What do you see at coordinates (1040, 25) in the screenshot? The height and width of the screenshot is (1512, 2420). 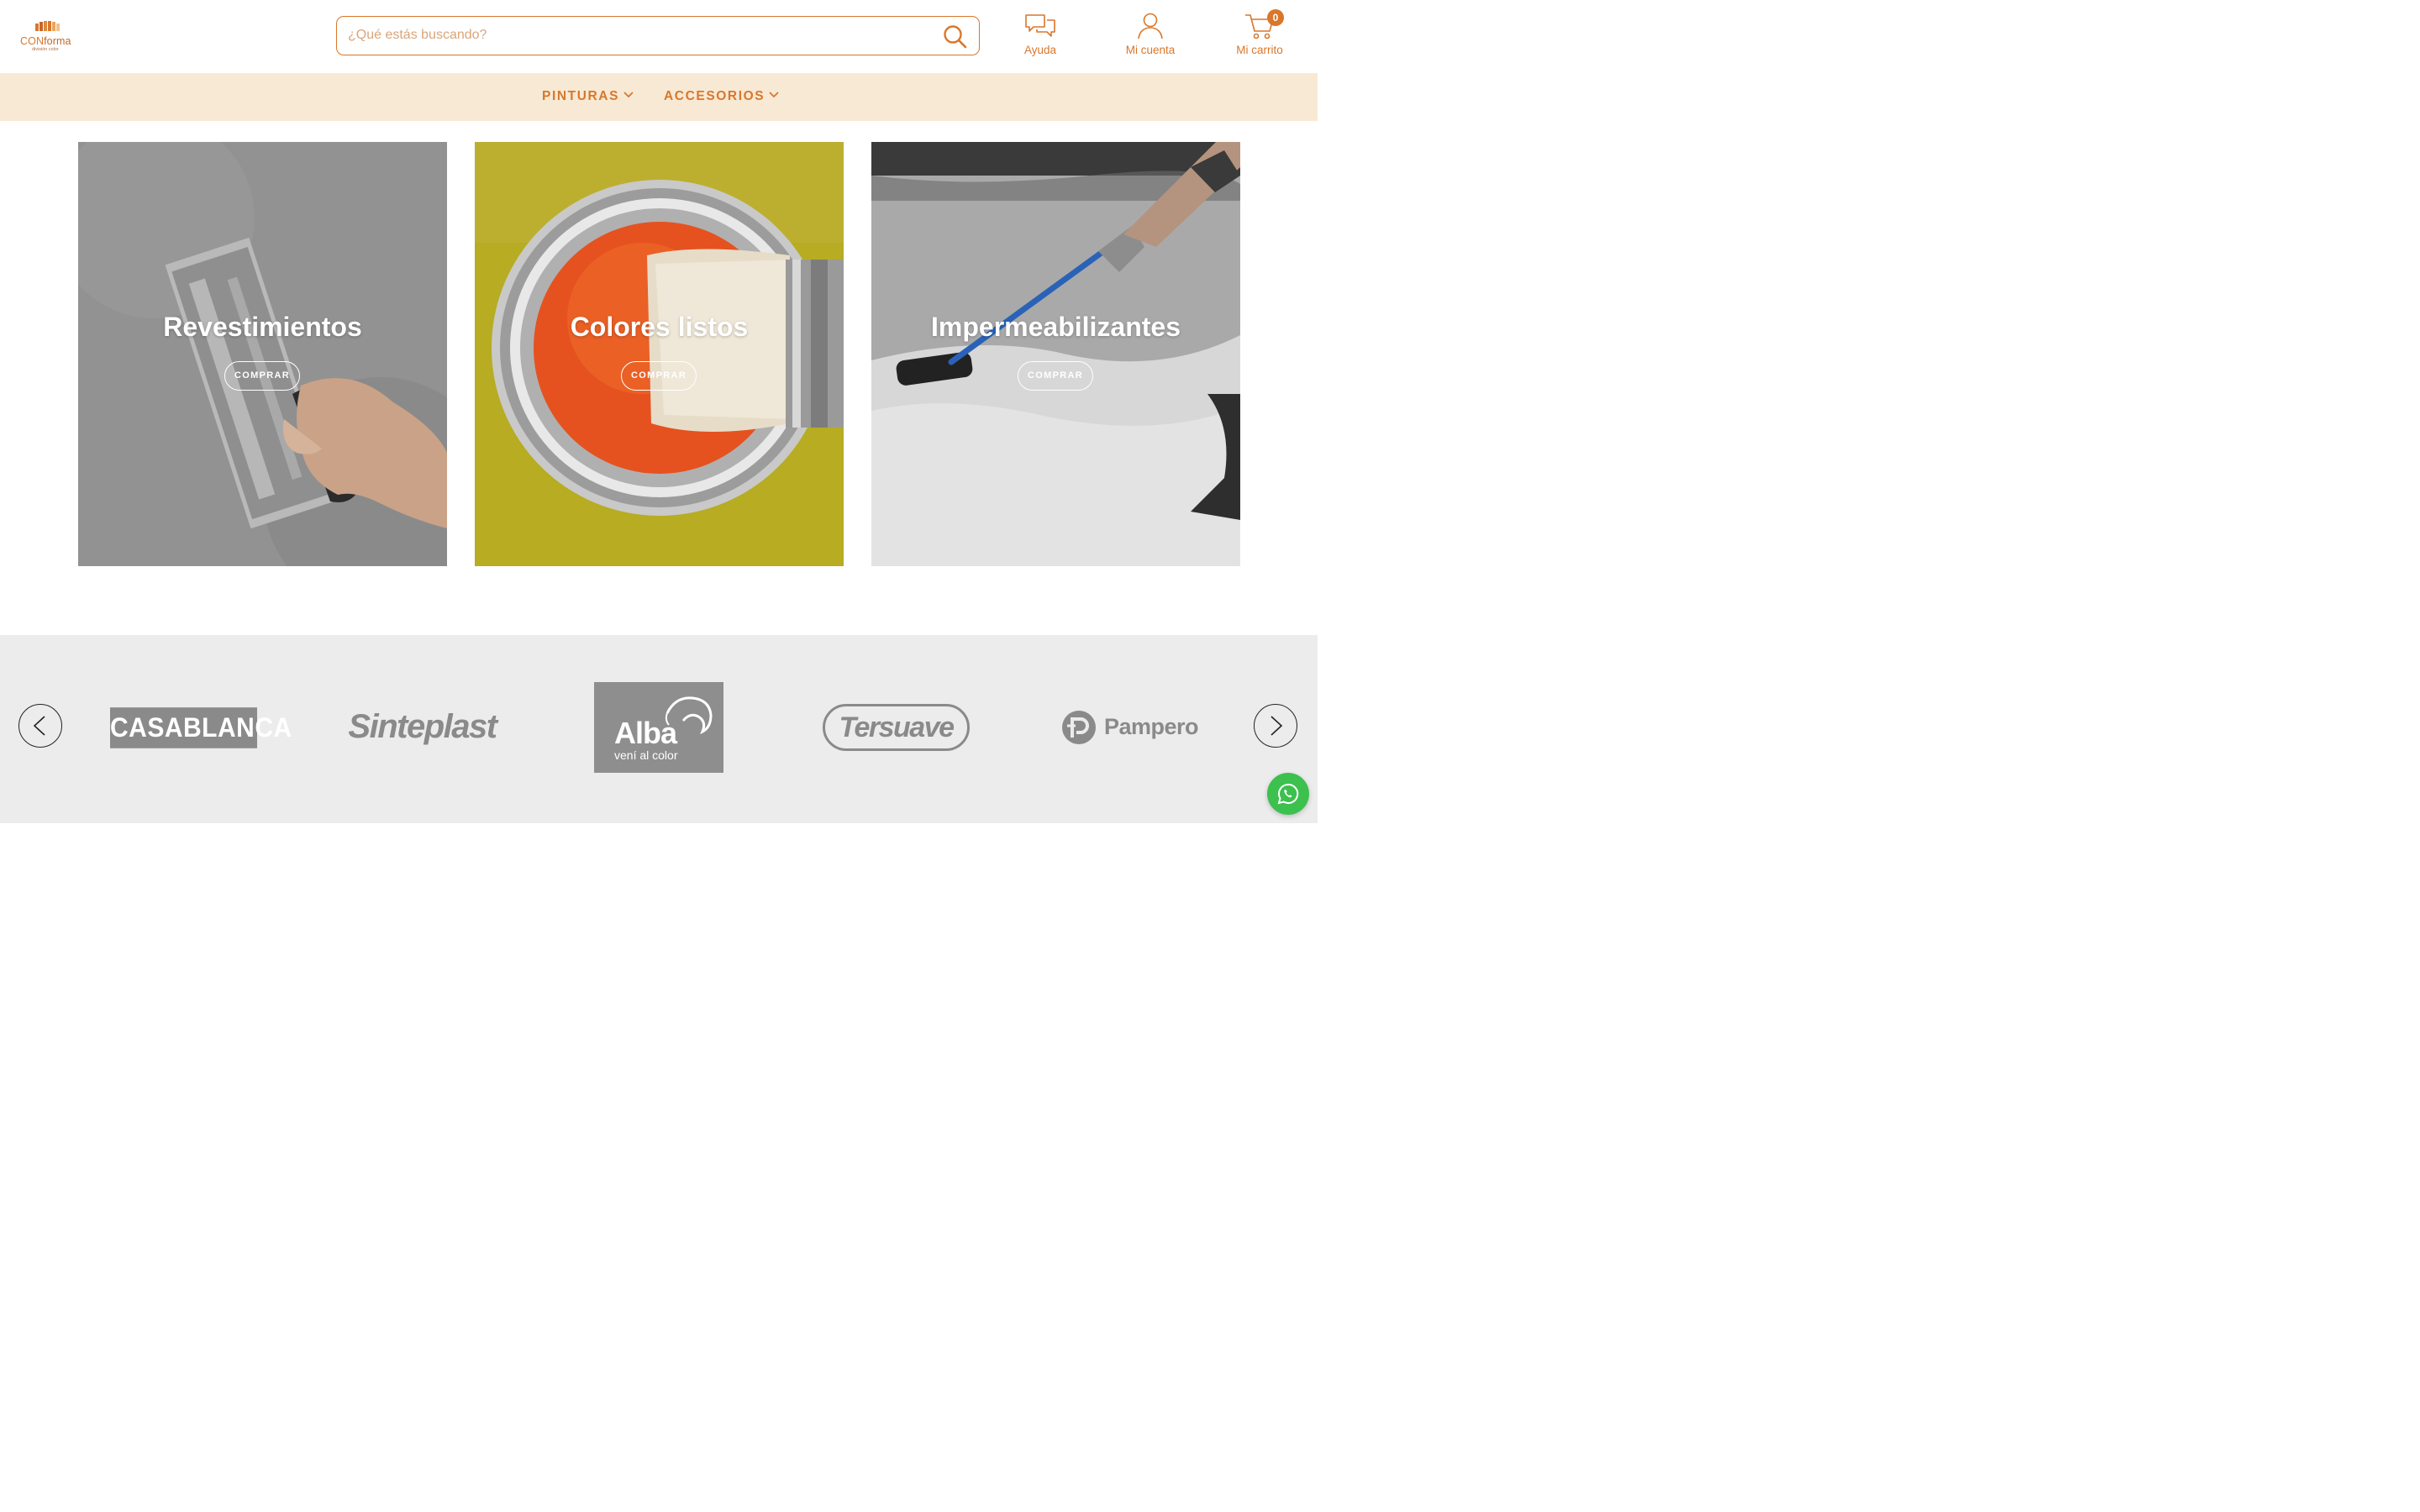 I see `chat-bubbles-icon` at bounding box center [1040, 25].